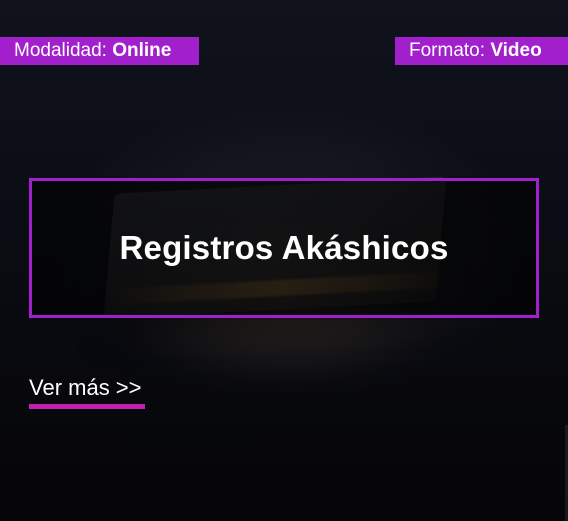 Image resolution: width=568 pixels, height=521 pixels. What do you see at coordinates (60, 50) in the screenshot?
I see `modalidad-label: Modalidad:` at bounding box center [60, 50].